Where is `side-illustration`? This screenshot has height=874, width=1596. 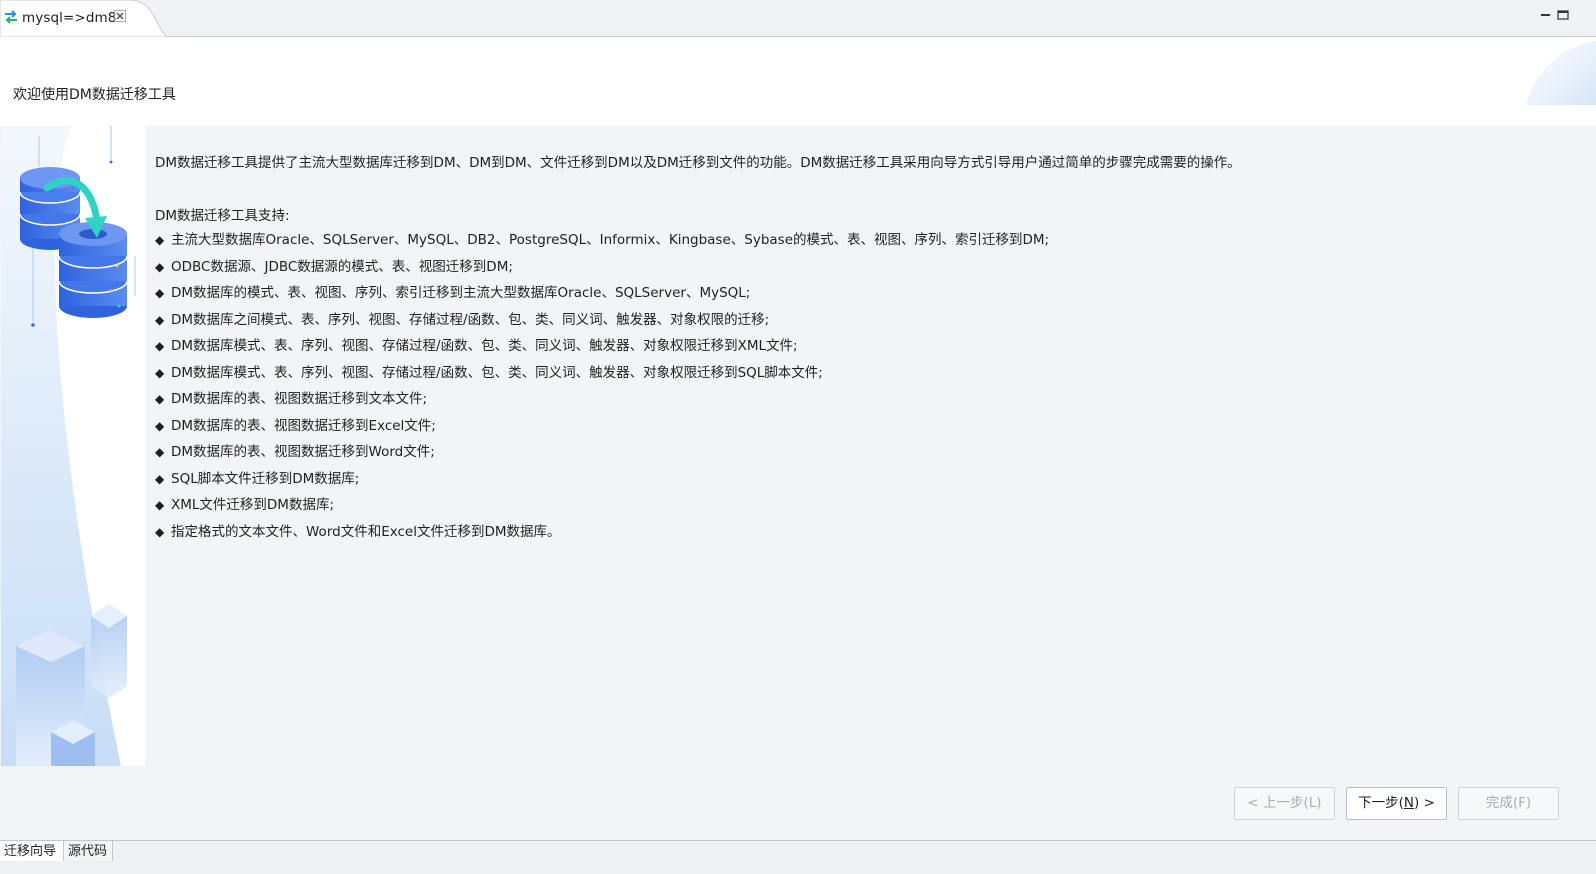
side-illustration is located at coordinates (73, 446).